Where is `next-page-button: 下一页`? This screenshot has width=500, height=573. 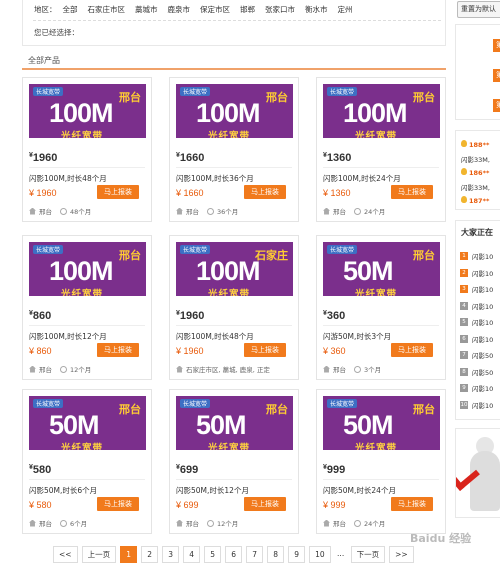
next-page-button: 下一页 is located at coordinates (368, 554).